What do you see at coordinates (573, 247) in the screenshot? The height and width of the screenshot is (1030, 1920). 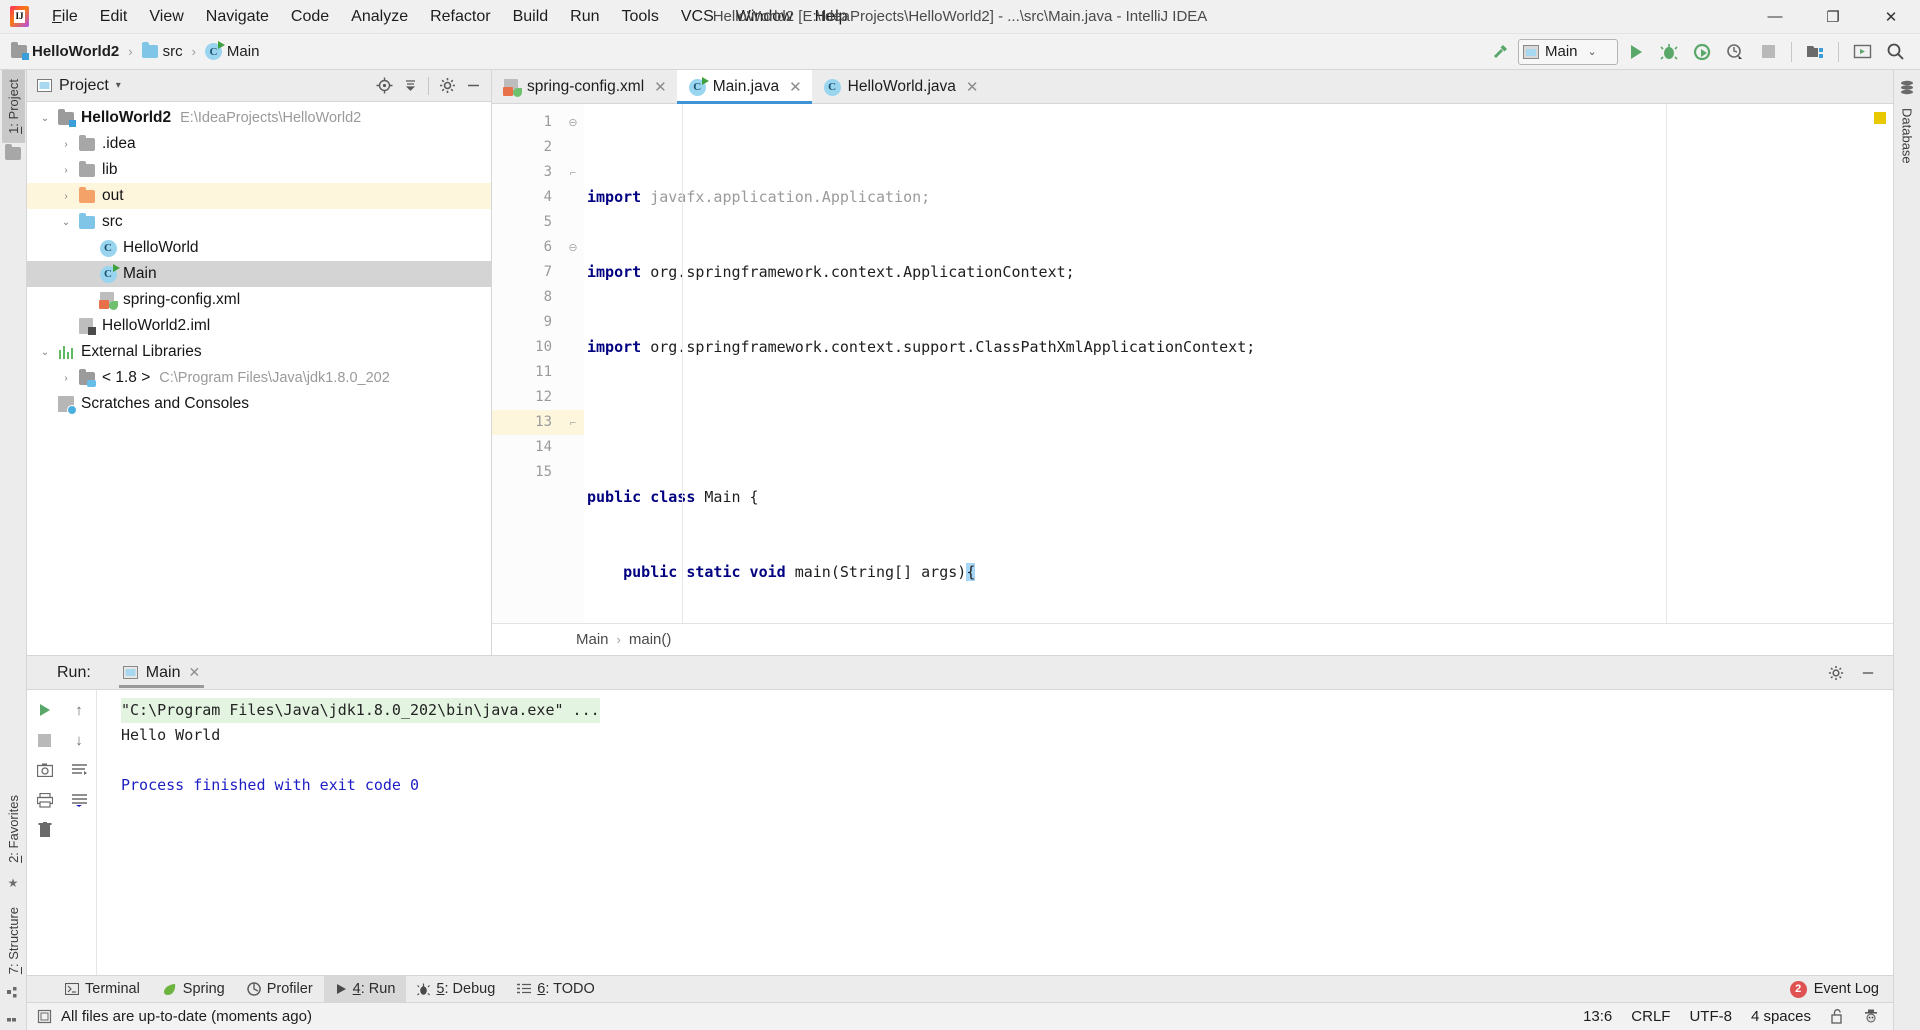 I see `fold-marker-6: ⊖` at bounding box center [573, 247].